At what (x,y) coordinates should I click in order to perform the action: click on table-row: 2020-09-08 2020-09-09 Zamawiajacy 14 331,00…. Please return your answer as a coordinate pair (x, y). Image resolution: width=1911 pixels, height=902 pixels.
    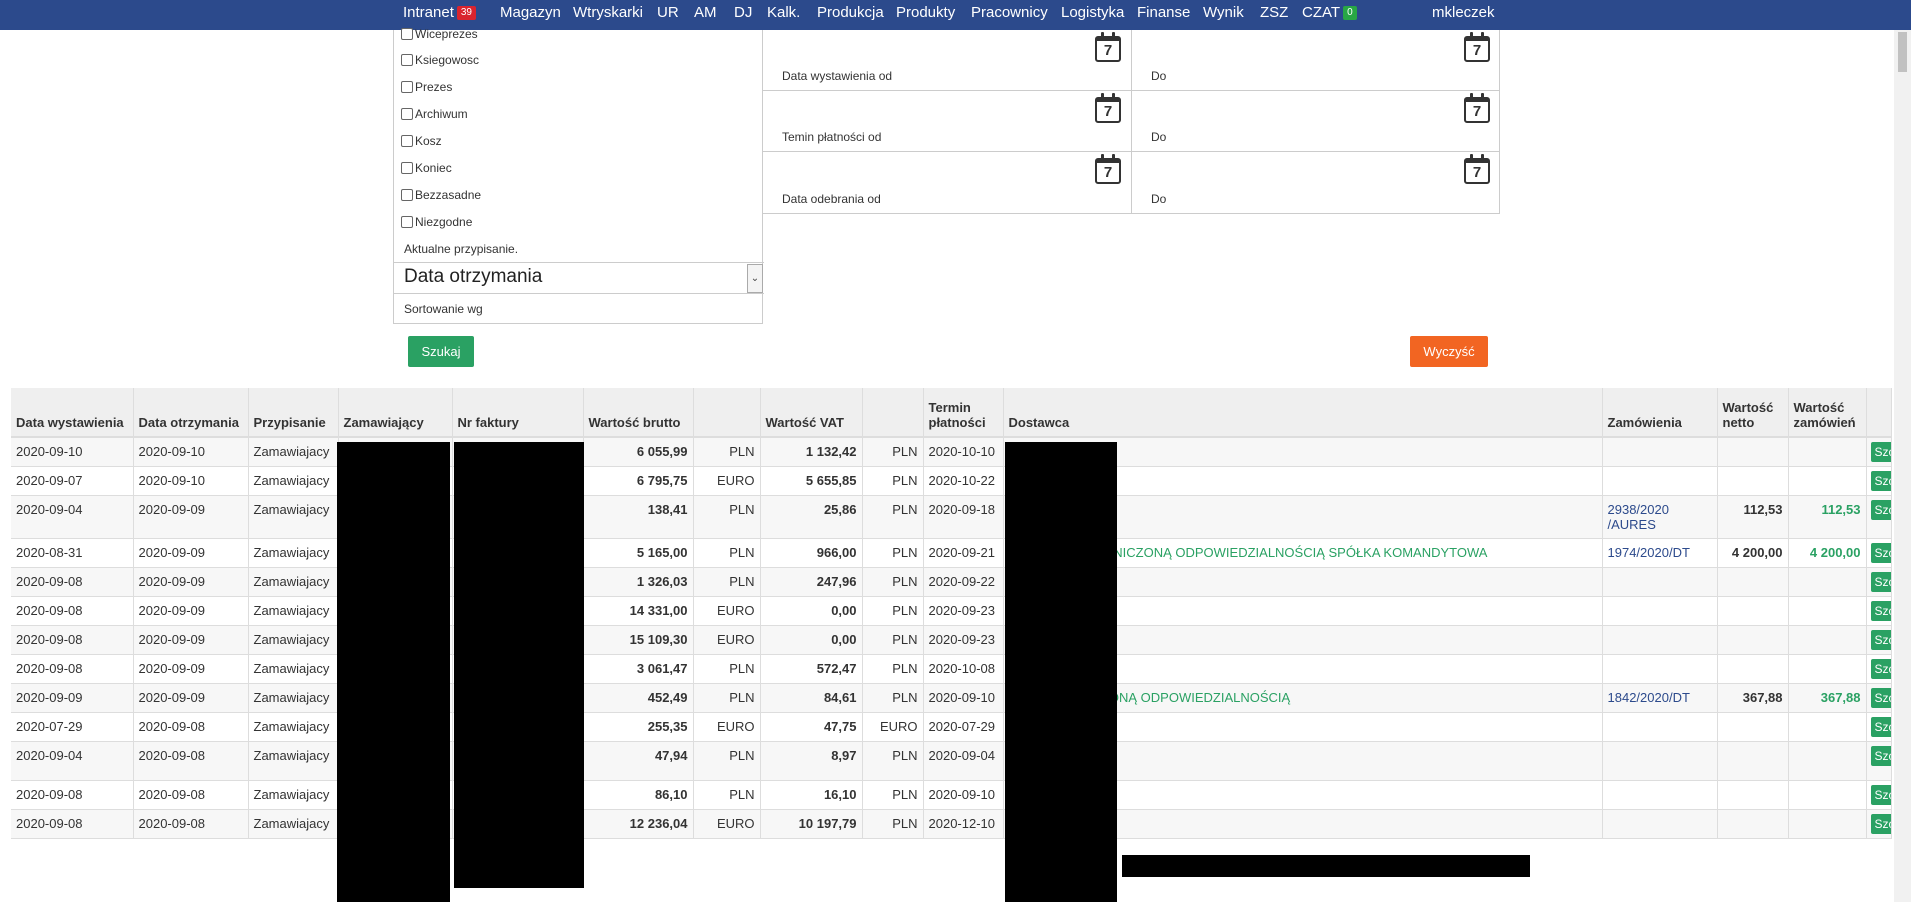
    Looking at the image, I should click on (951, 611).